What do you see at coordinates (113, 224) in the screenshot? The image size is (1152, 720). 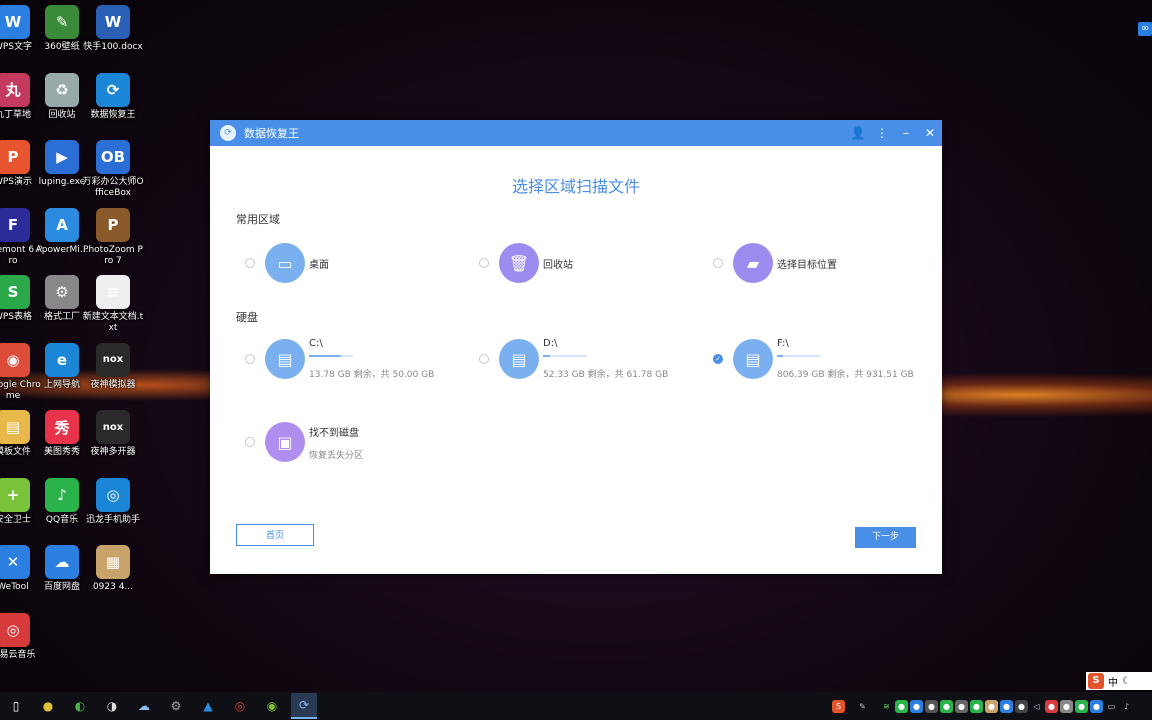 I see `app-icon: P` at bounding box center [113, 224].